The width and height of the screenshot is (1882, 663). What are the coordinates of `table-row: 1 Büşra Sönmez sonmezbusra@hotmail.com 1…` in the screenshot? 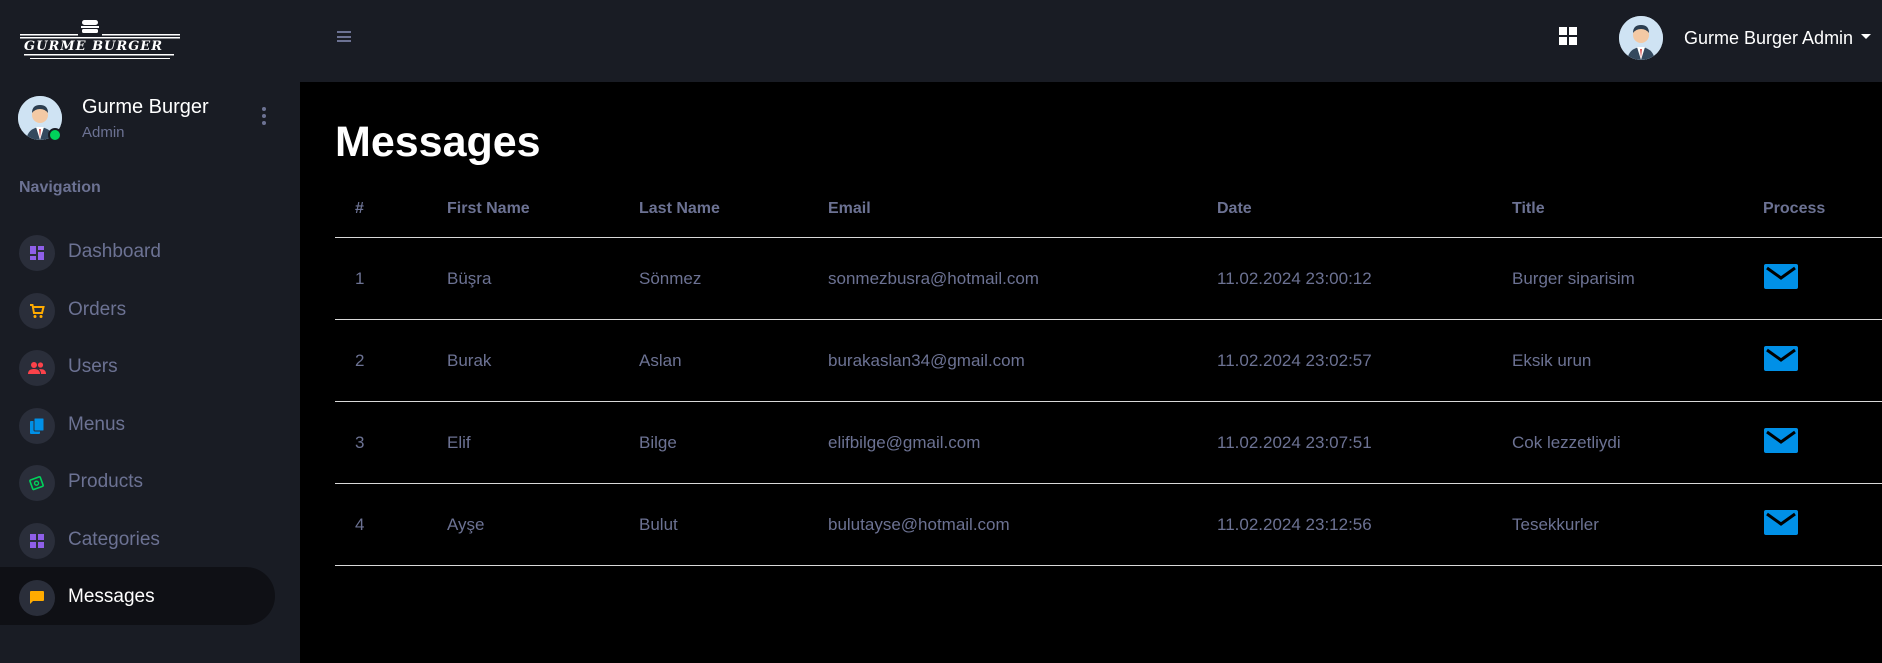 It's located at (1108, 278).